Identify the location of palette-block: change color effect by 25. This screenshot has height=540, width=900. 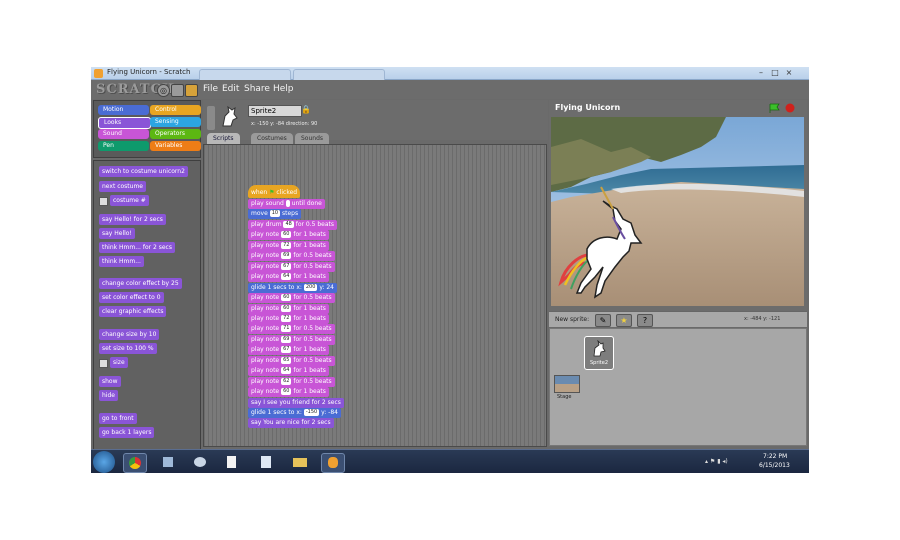
(140, 283).